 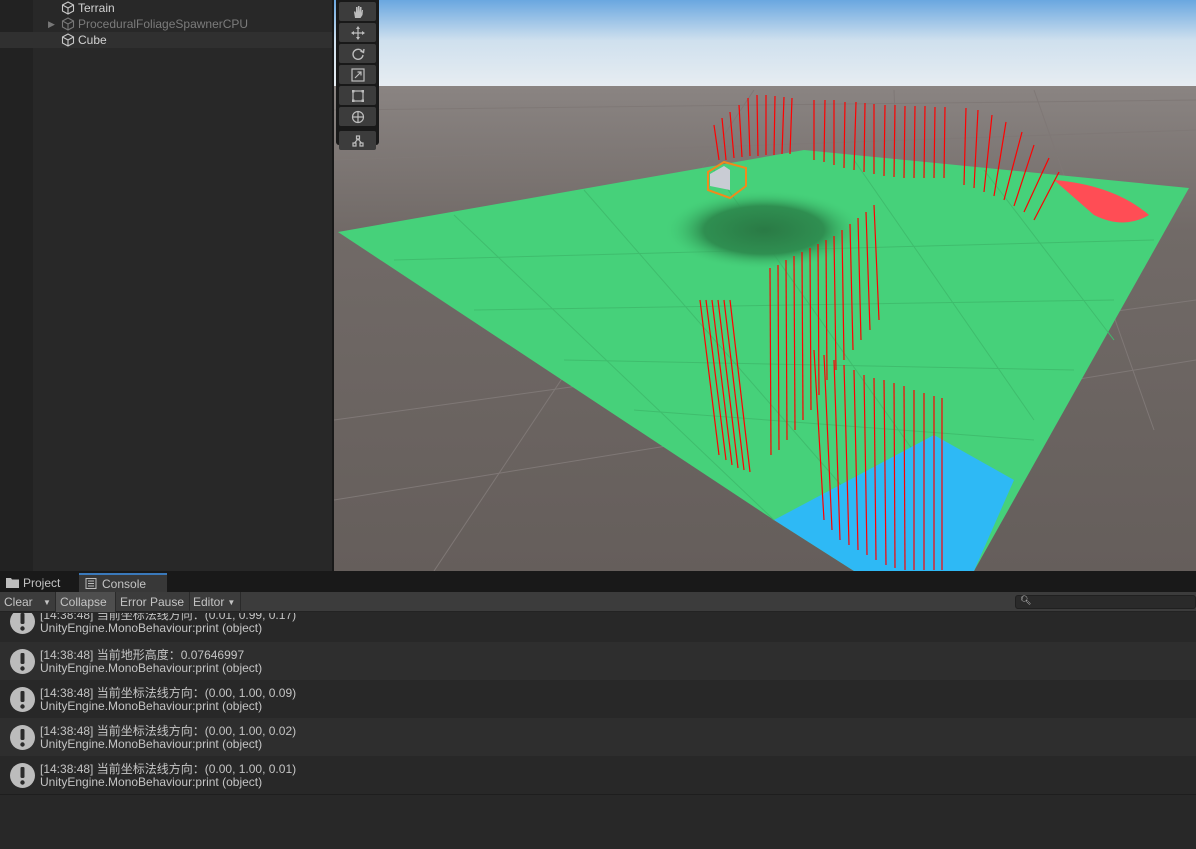 I want to click on transform-tool-button, so click(x=357, y=116).